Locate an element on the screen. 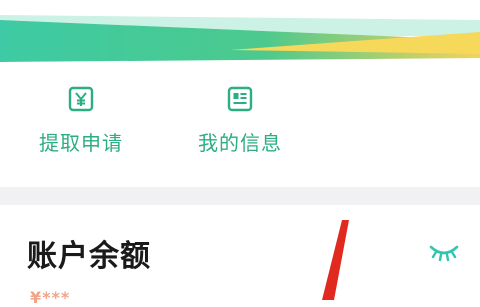 Image resolution: width=480 pixels, height=307 pixels. my-info-label: 我的信息 is located at coordinates (240, 143).